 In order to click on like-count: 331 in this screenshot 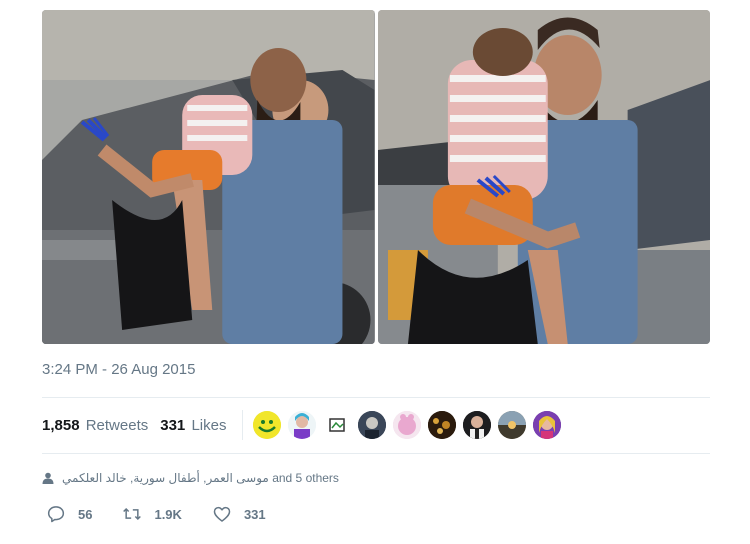, I will do `click(254, 514)`.